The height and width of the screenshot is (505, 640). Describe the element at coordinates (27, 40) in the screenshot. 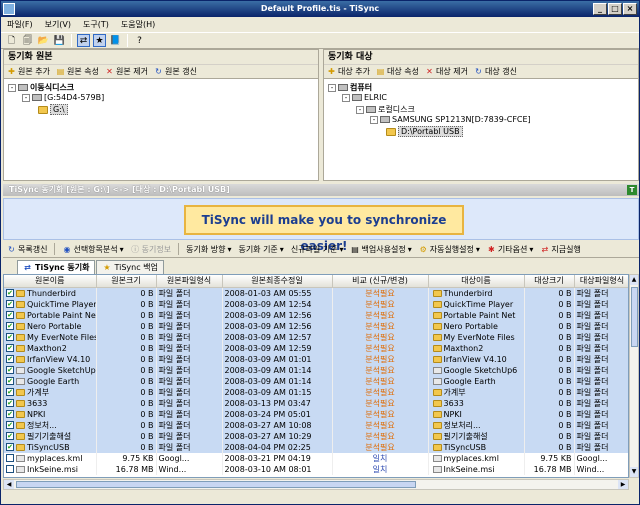

I see `new-profile-icon: 🗐` at that location.